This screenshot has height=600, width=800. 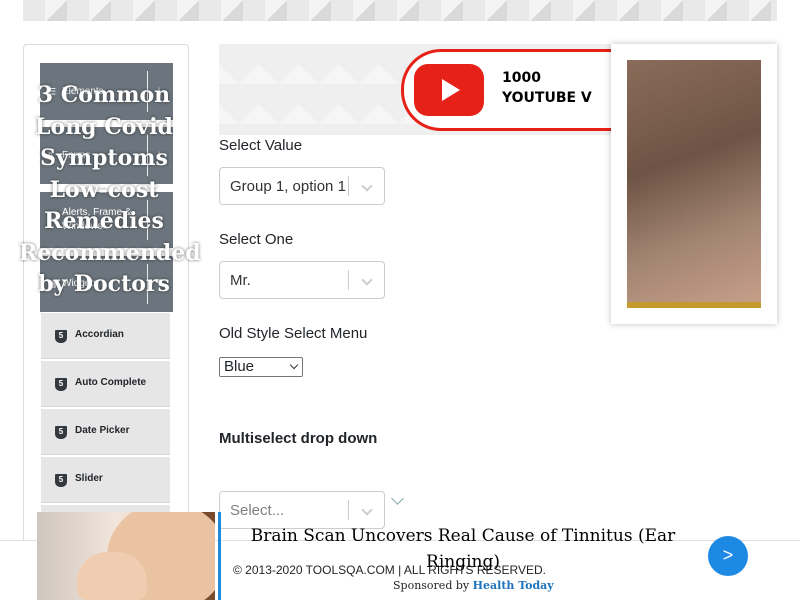 I want to click on sponsored-ad-card, so click(x=694, y=184).